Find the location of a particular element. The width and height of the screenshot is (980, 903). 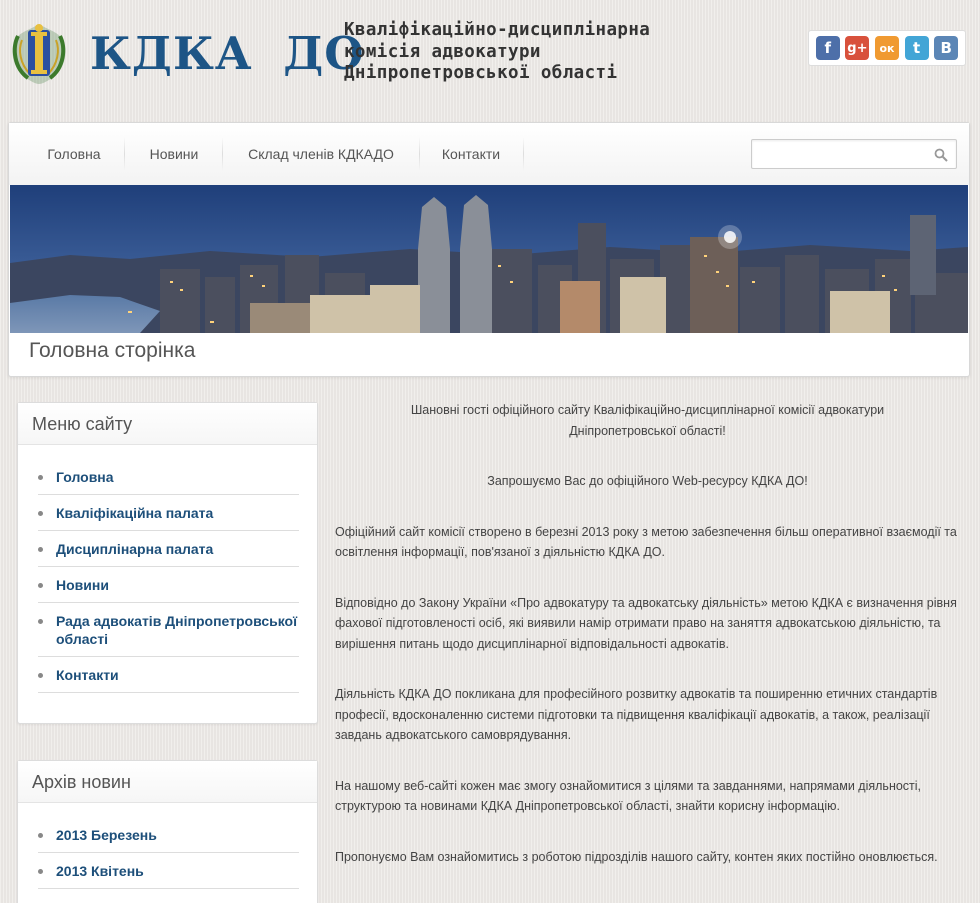

archive-item-march-2013: 2013 Березень is located at coordinates (168, 835).